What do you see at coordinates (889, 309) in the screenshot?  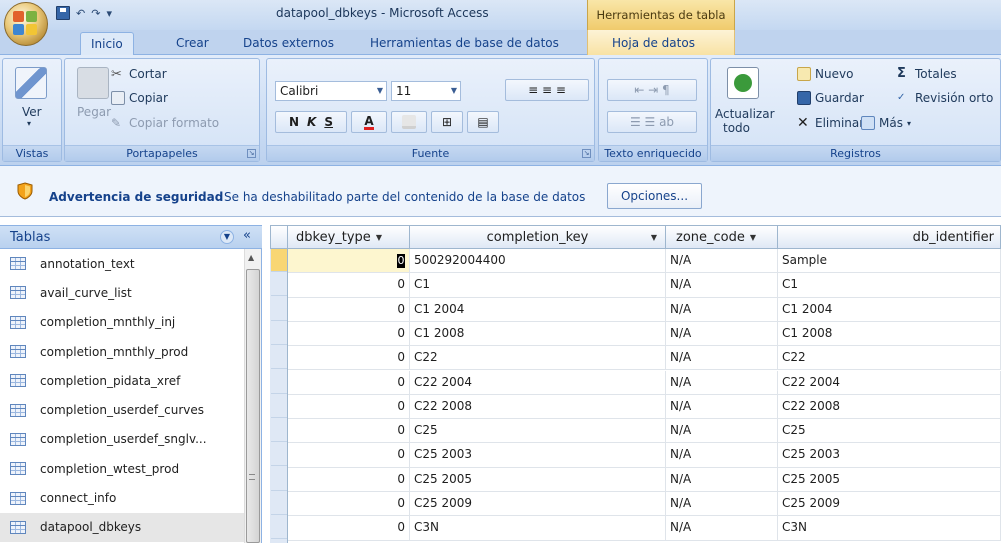 I see `table-cell: C1 2004` at bounding box center [889, 309].